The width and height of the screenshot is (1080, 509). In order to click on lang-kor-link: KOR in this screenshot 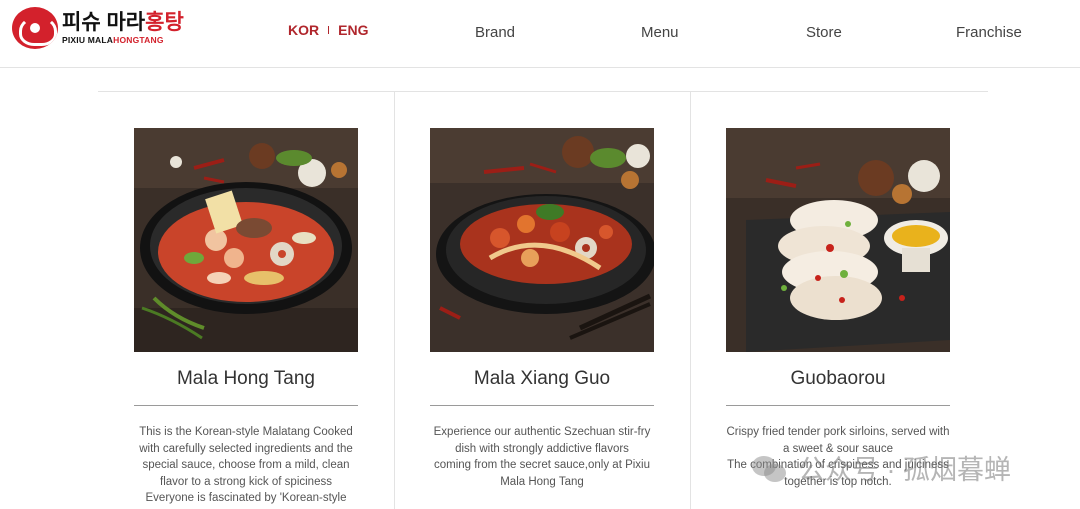, I will do `click(303, 30)`.